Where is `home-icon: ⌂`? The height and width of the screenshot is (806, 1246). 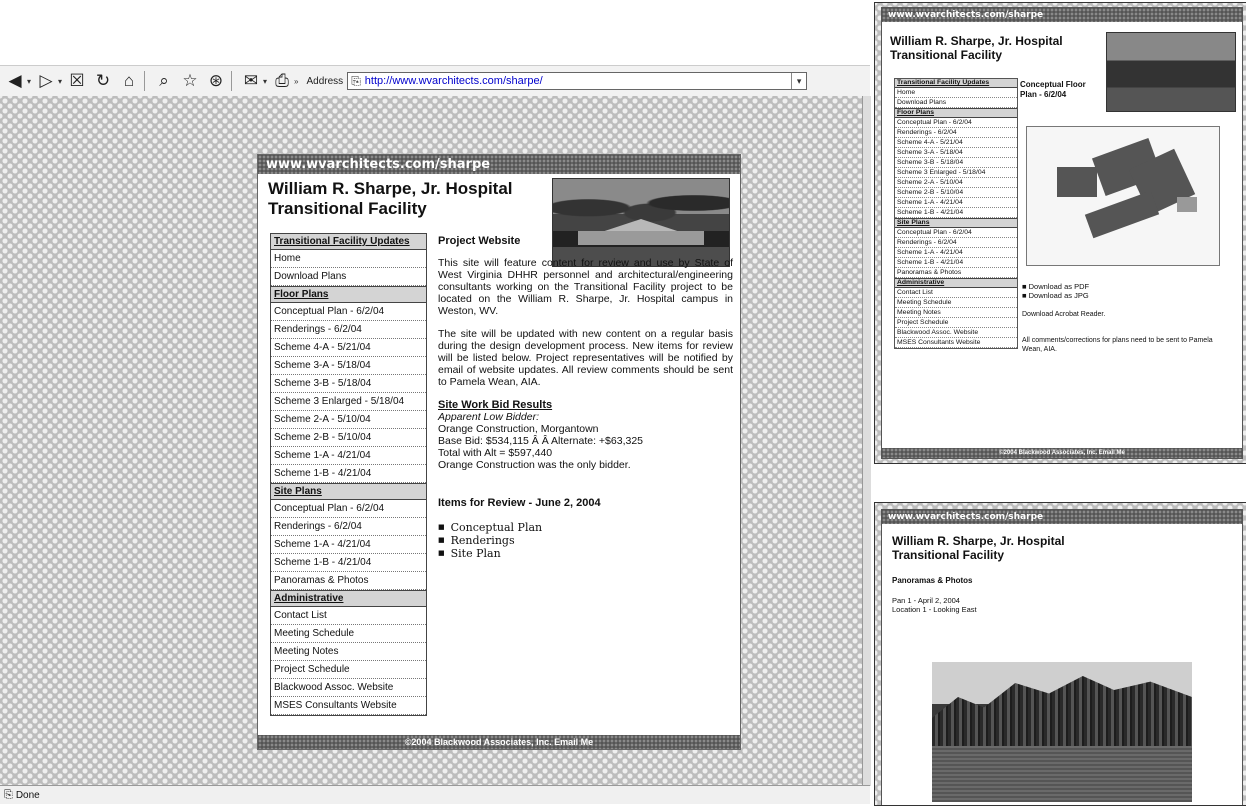
home-icon: ⌂ is located at coordinates (129, 81).